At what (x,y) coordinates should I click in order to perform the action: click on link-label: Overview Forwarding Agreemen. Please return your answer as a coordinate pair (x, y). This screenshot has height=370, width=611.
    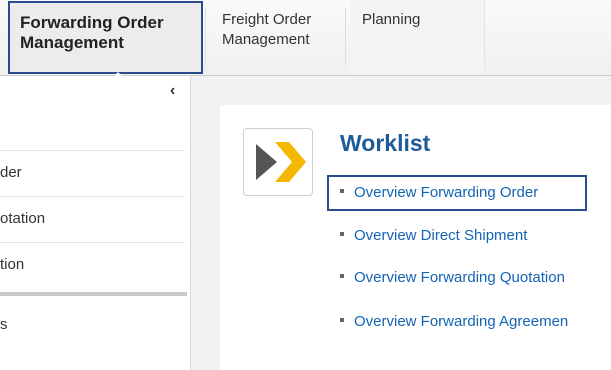
    Looking at the image, I should click on (461, 321).